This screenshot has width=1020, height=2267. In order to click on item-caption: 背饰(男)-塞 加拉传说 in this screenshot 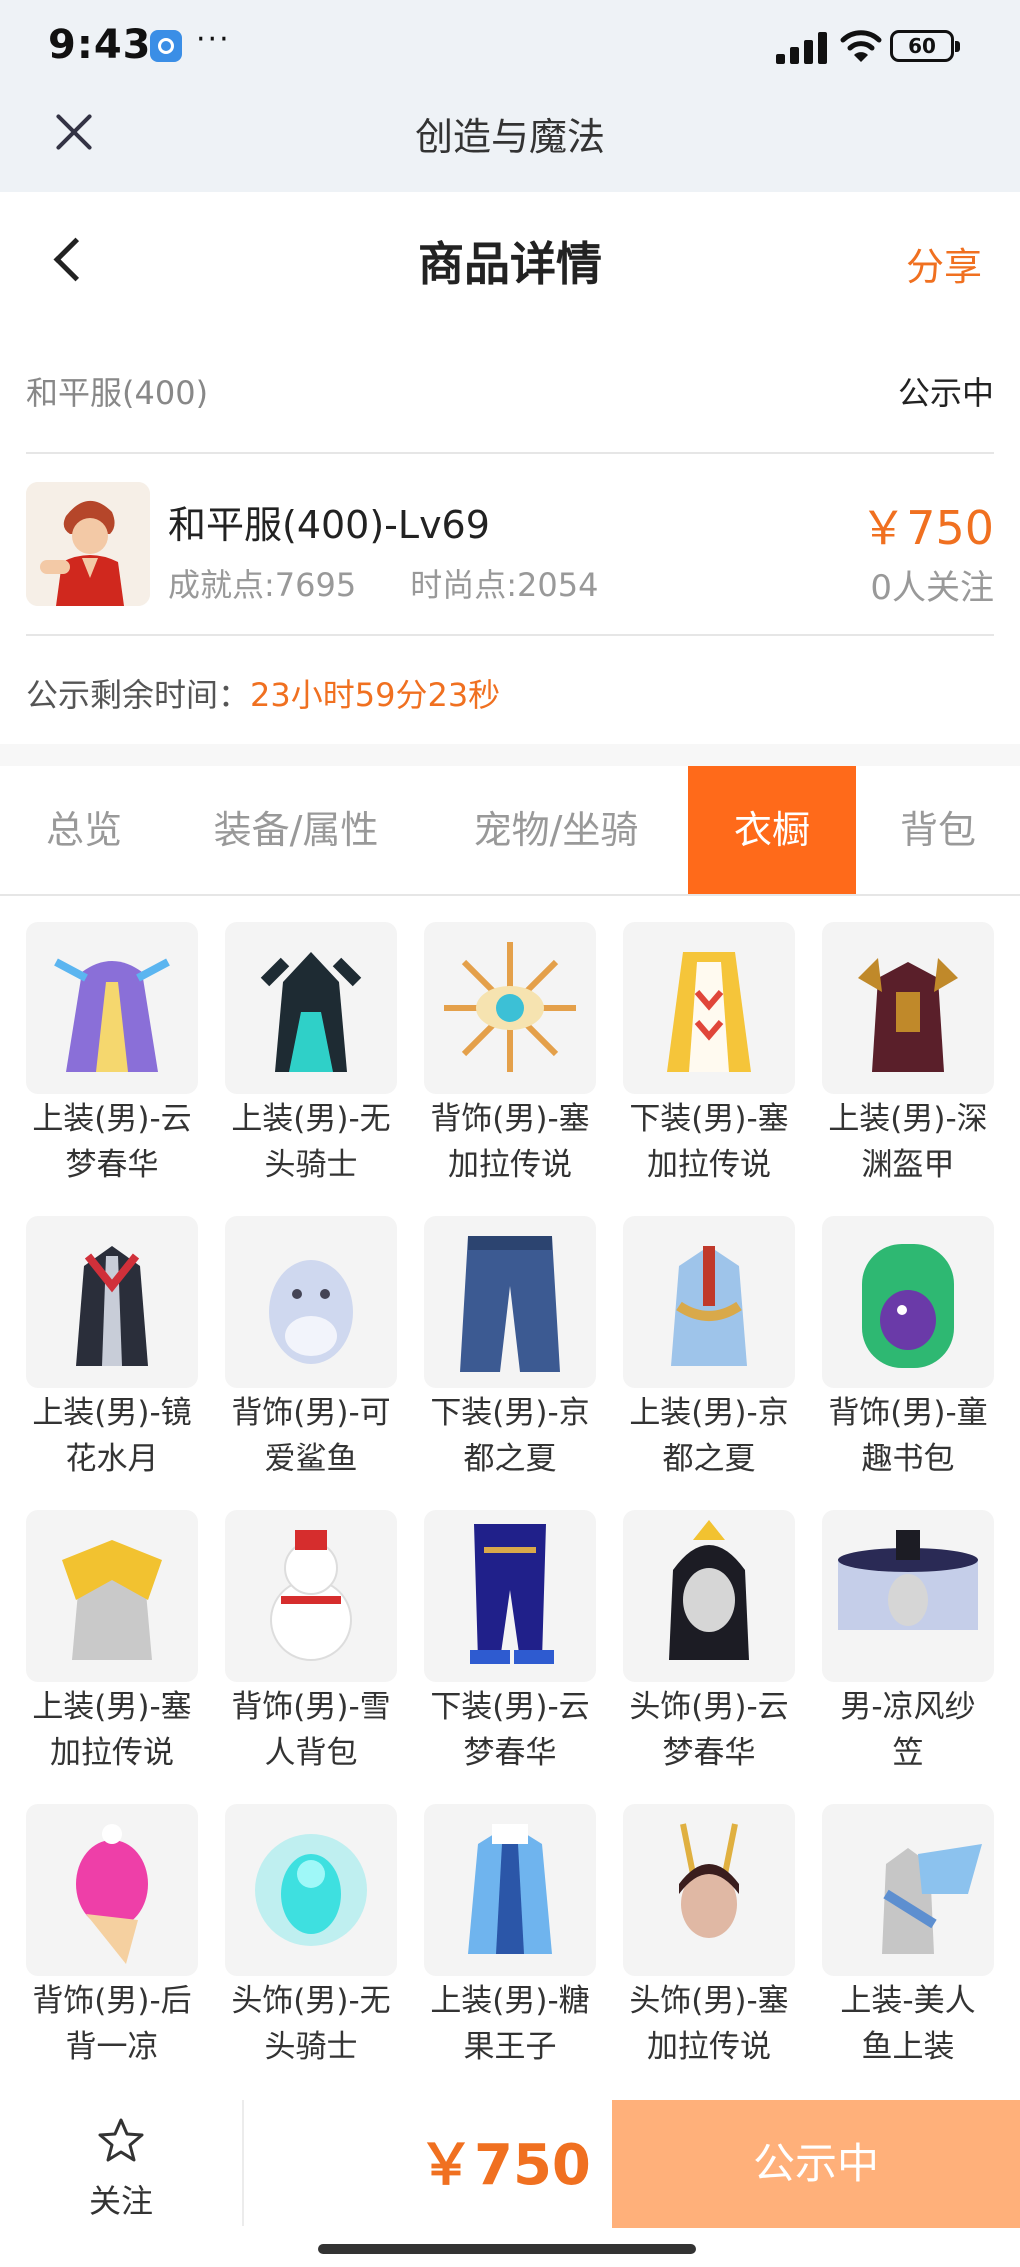, I will do `click(510, 1142)`.